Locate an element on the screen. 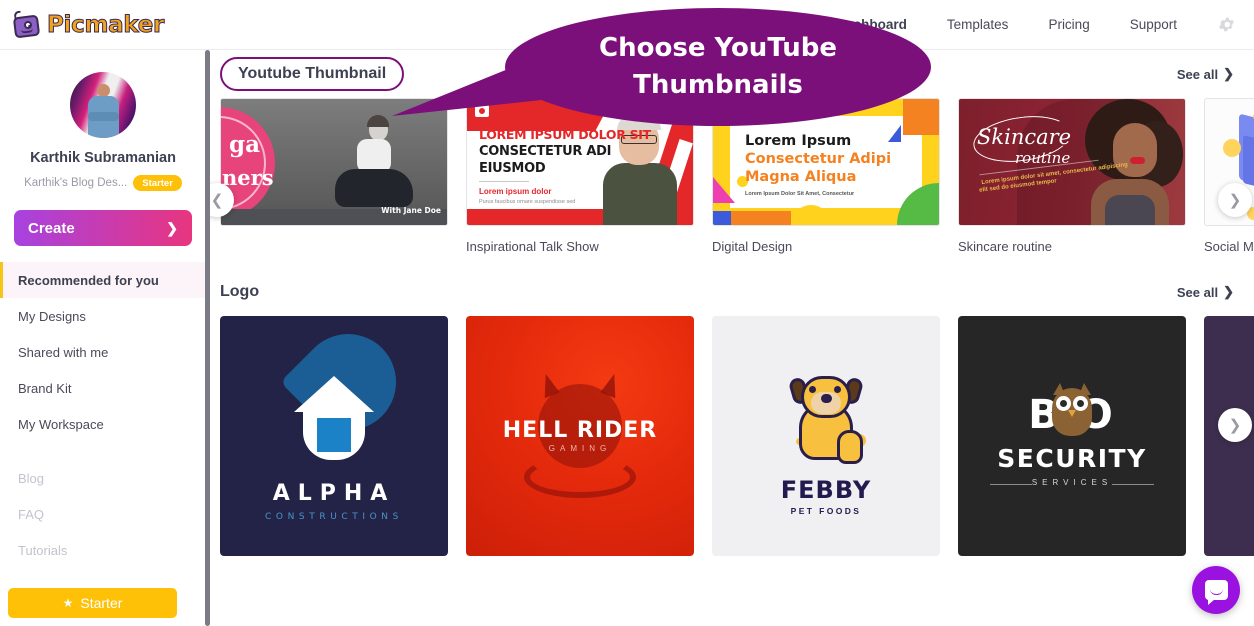 The height and width of the screenshot is (626, 1254). section-title-logo: Logo is located at coordinates (240, 291).